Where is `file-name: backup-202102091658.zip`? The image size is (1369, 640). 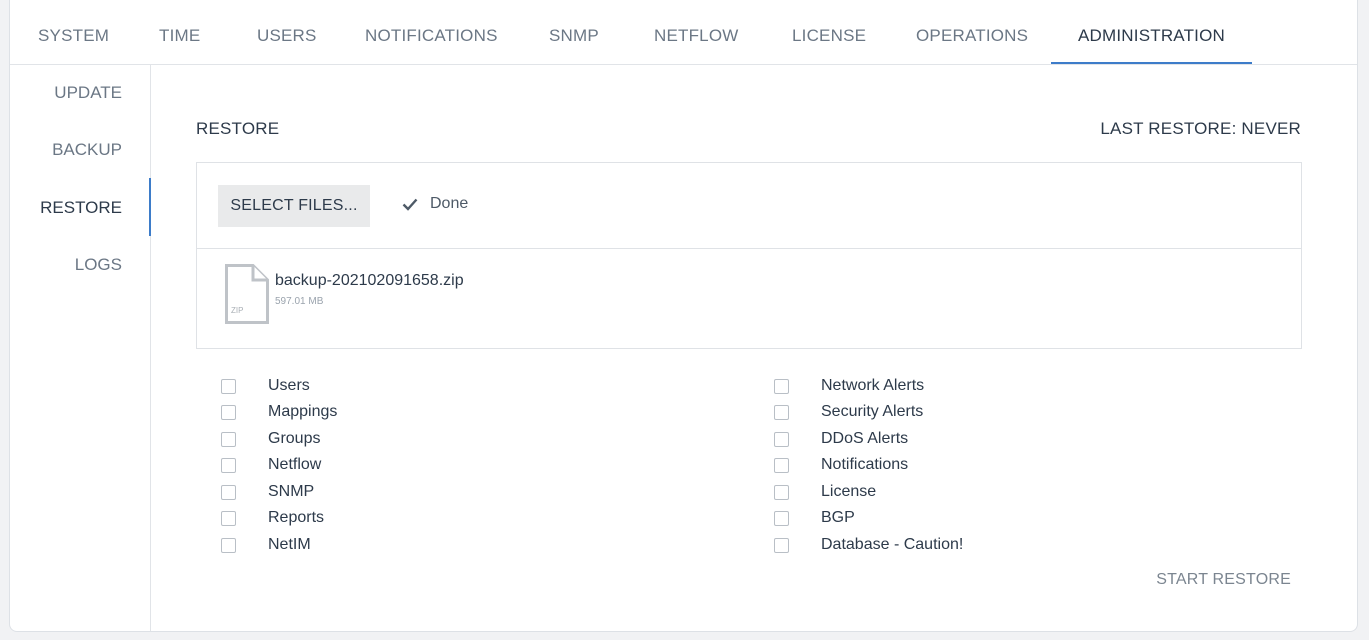 file-name: backup-202102091658.zip is located at coordinates (369, 280).